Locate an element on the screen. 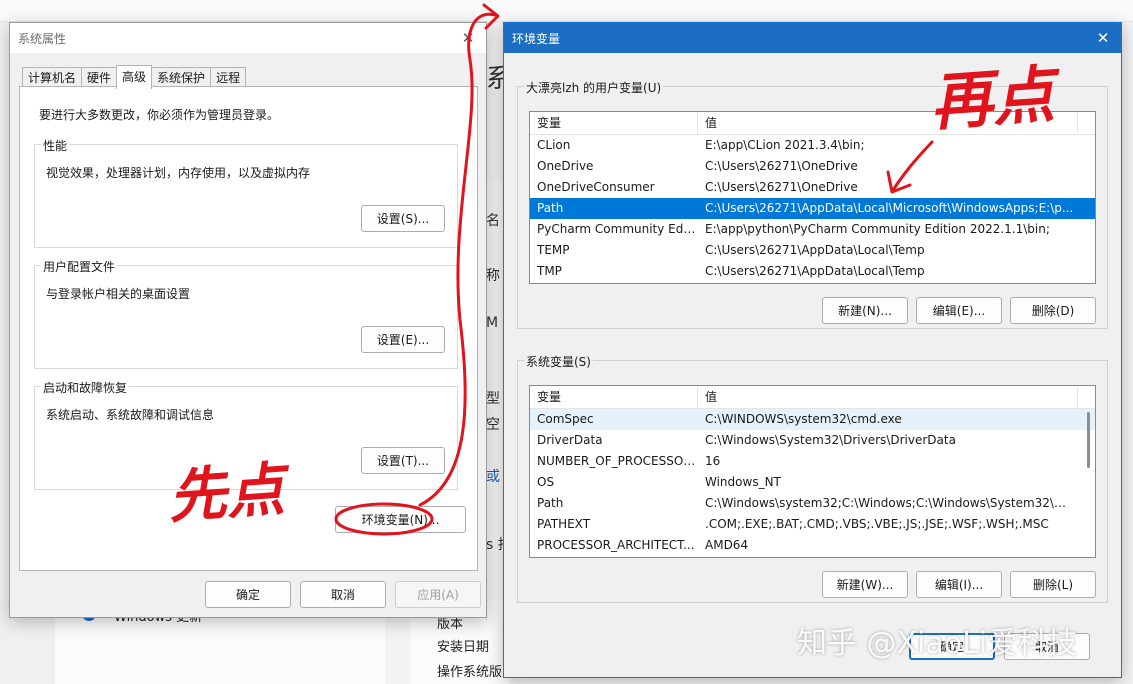 This screenshot has height=684, width=1133. env-ok-button: 确定 is located at coordinates (952, 646).